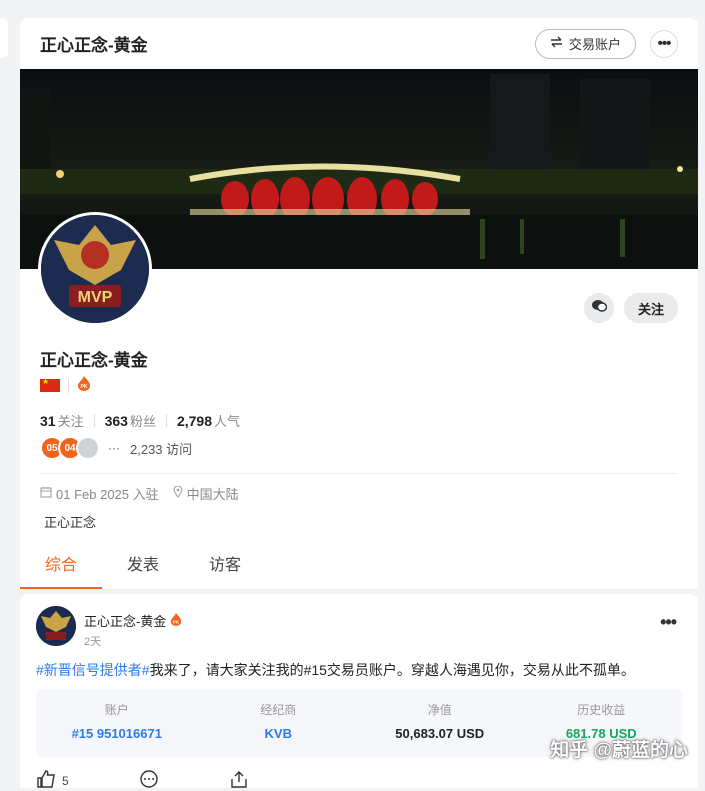 This screenshot has width=705, height=791. Describe the element at coordinates (95, 269) in the screenshot. I see `profile-avatar: MVP` at that location.